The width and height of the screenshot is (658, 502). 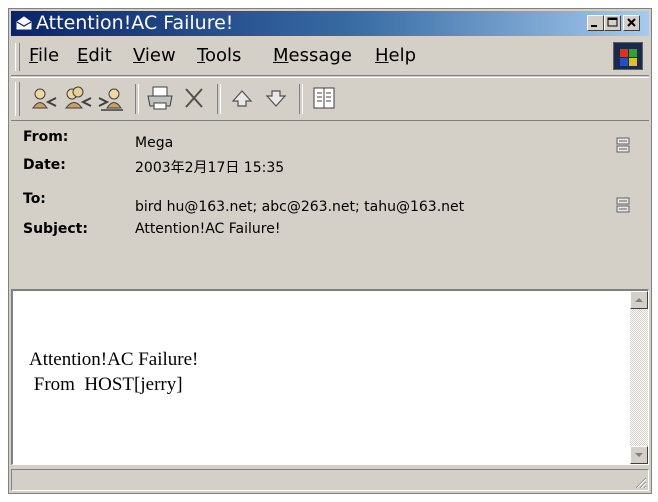 What do you see at coordinates (639, 377) in the screenshot?
I see `vertical-scrollbar` at bounding box center [639, 377].